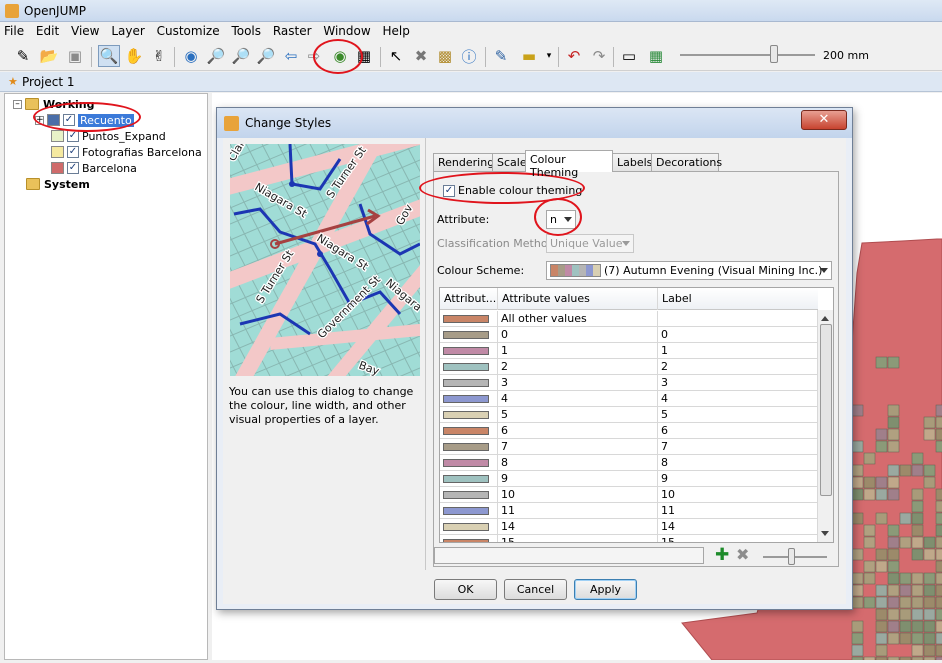 The image size is (942, 663). Describe the element at coordinates (509, 162) in the screenshot. I see `tab-scale: Scale` at that location.